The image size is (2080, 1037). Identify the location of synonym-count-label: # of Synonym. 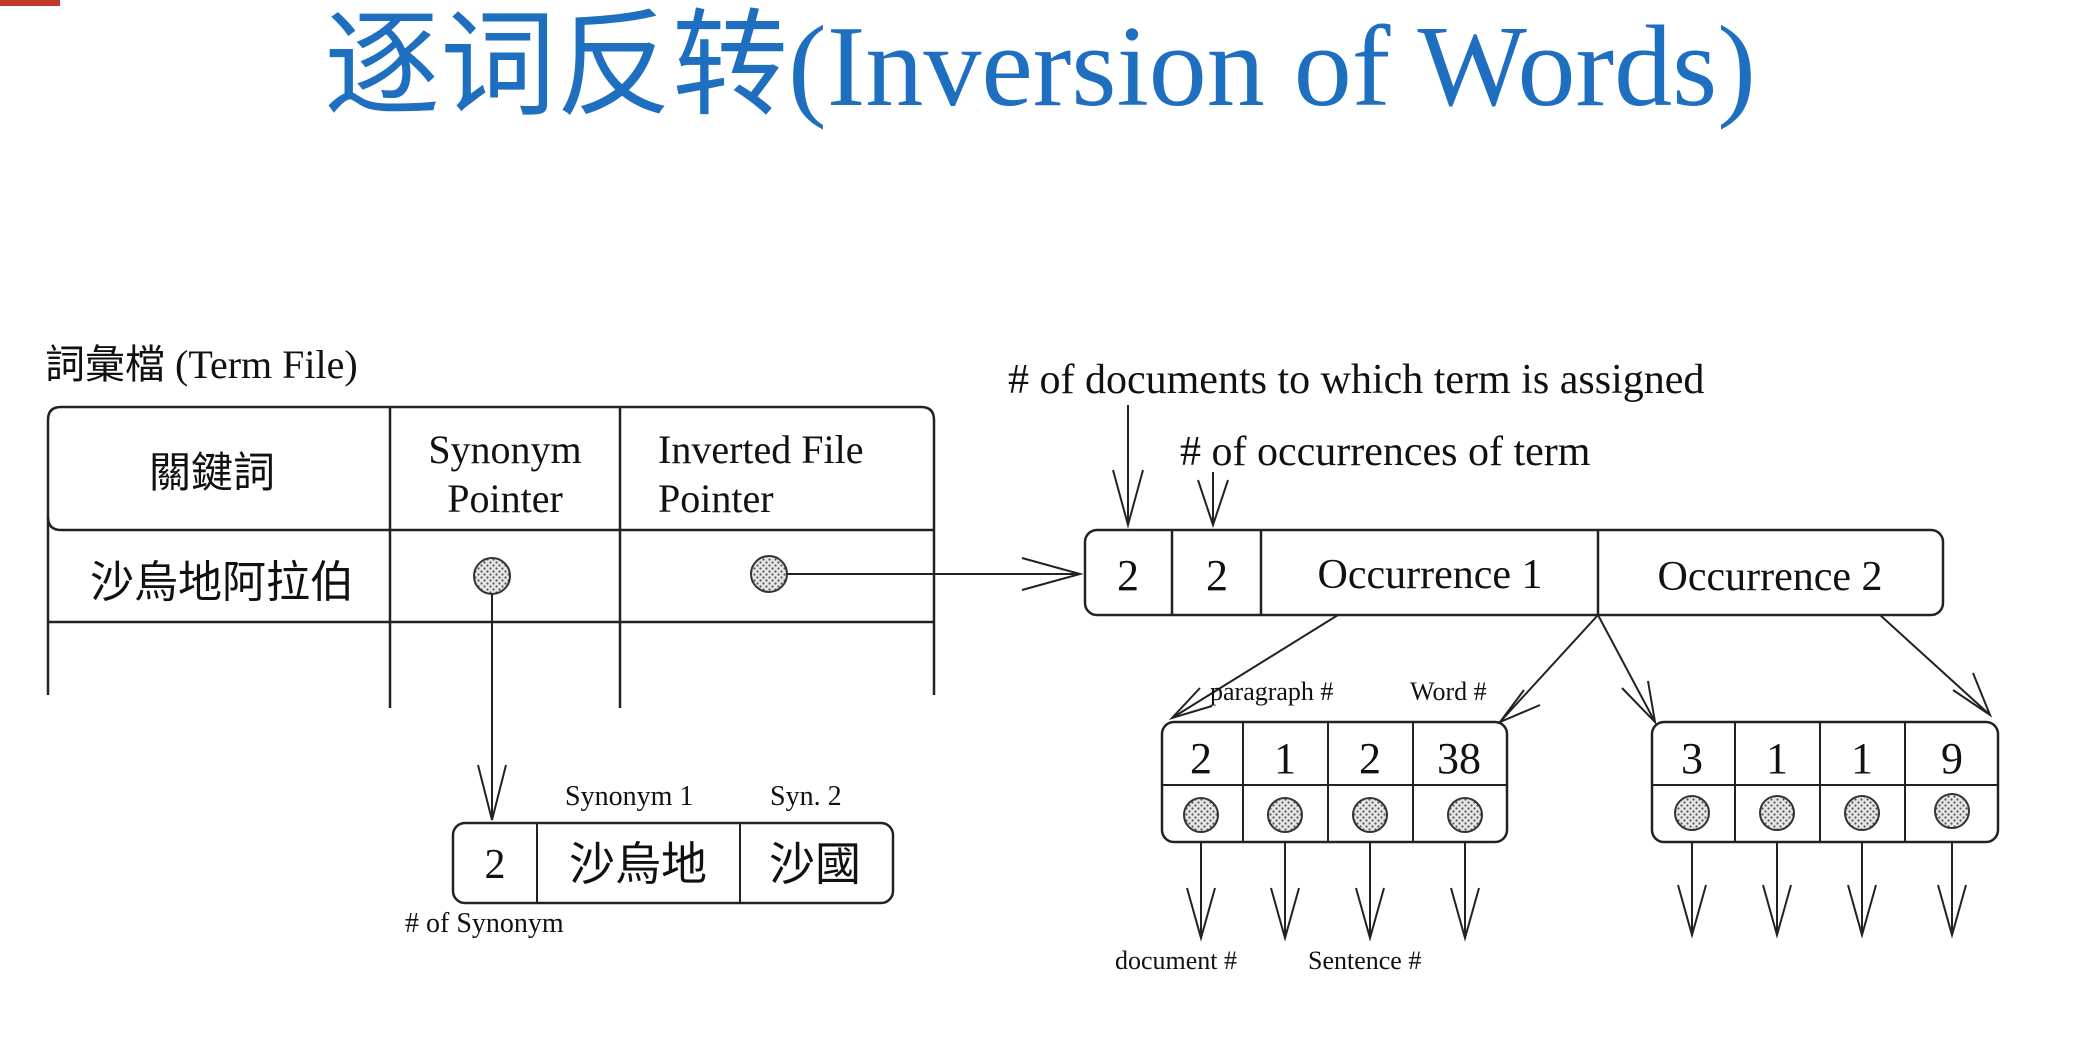
(484, 923).